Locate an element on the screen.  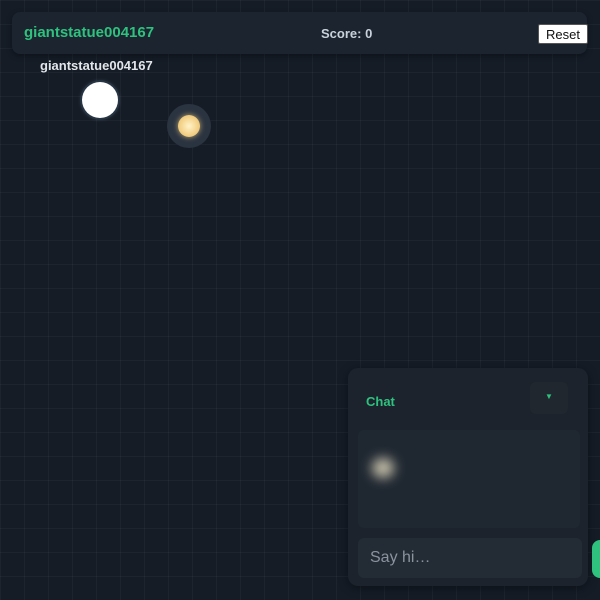
score-value: 0 is located at coordinates (369, 33).